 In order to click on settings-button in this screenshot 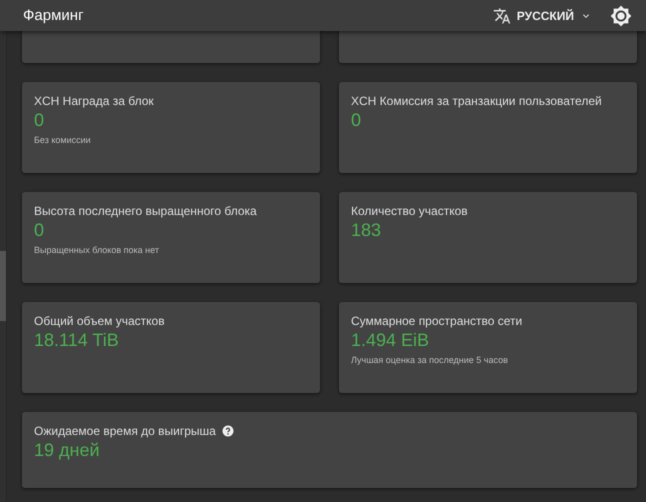, I will do `click(621, 15)`.